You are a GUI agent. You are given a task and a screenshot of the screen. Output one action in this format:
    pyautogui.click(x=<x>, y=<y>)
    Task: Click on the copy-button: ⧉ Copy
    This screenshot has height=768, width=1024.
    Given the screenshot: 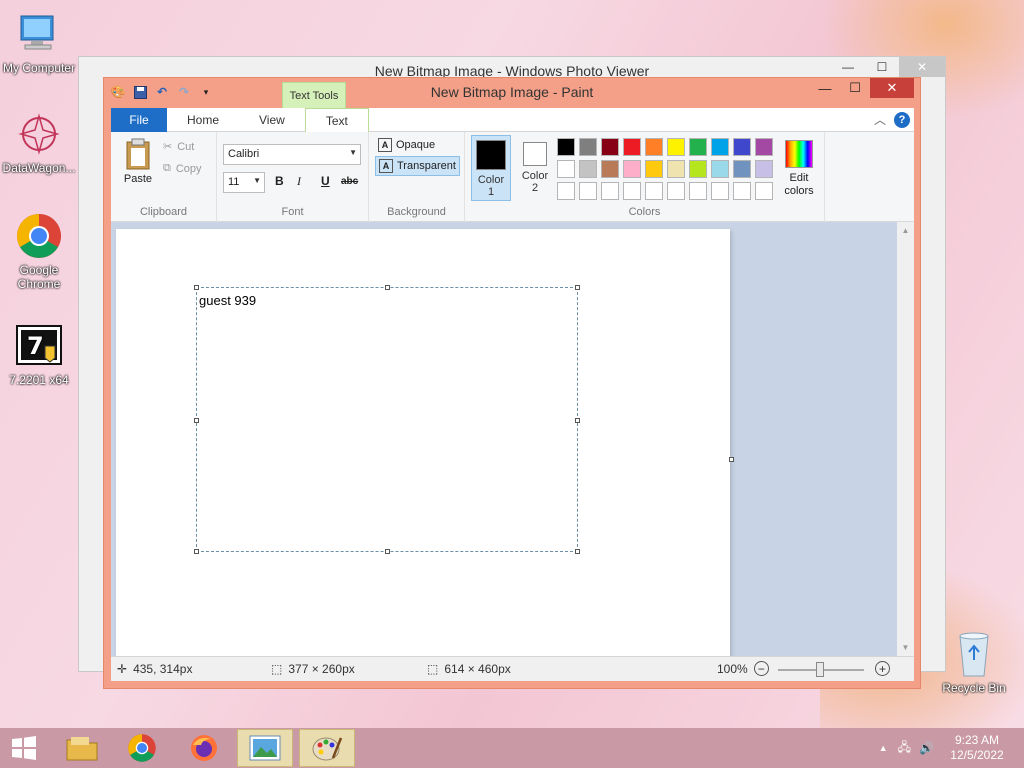 What is the action you would take?
    pyautogui.click(x=182, y=168)
    